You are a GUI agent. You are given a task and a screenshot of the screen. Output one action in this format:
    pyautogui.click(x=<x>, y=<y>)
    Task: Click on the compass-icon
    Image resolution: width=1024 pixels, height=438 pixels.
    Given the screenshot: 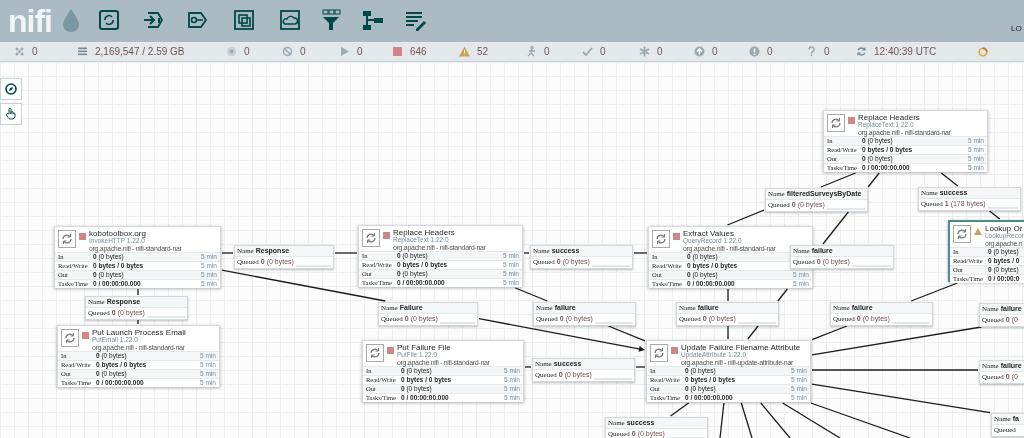 What is the action you would take?
    pyautogui.click(x=11, y=89)
    